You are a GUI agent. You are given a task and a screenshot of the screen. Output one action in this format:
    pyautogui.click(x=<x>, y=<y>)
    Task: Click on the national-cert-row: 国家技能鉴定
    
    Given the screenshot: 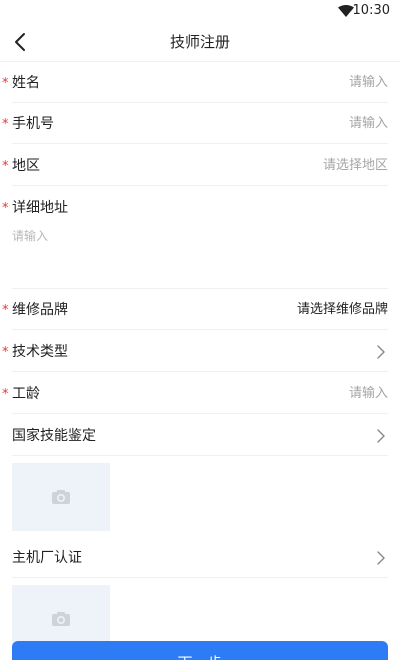 What is the action you would take?
    pyautogui.click(x=200, y=435)
    